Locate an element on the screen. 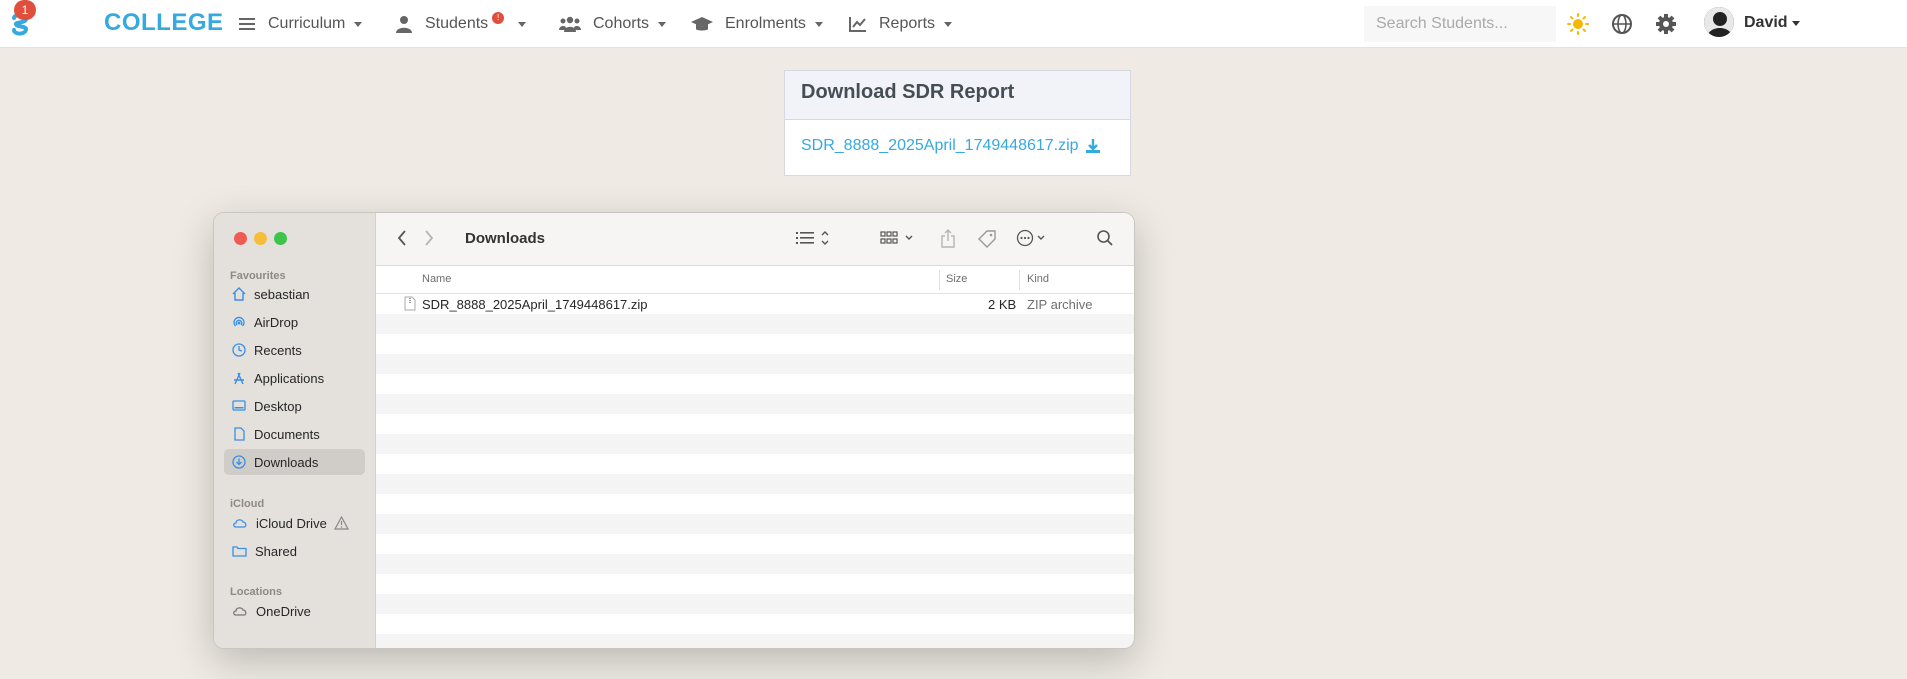 Image resolution: width=1907 pixels, height=679 pixels. sidebar-item-shared: Shared is located at coordinates (294, 551).